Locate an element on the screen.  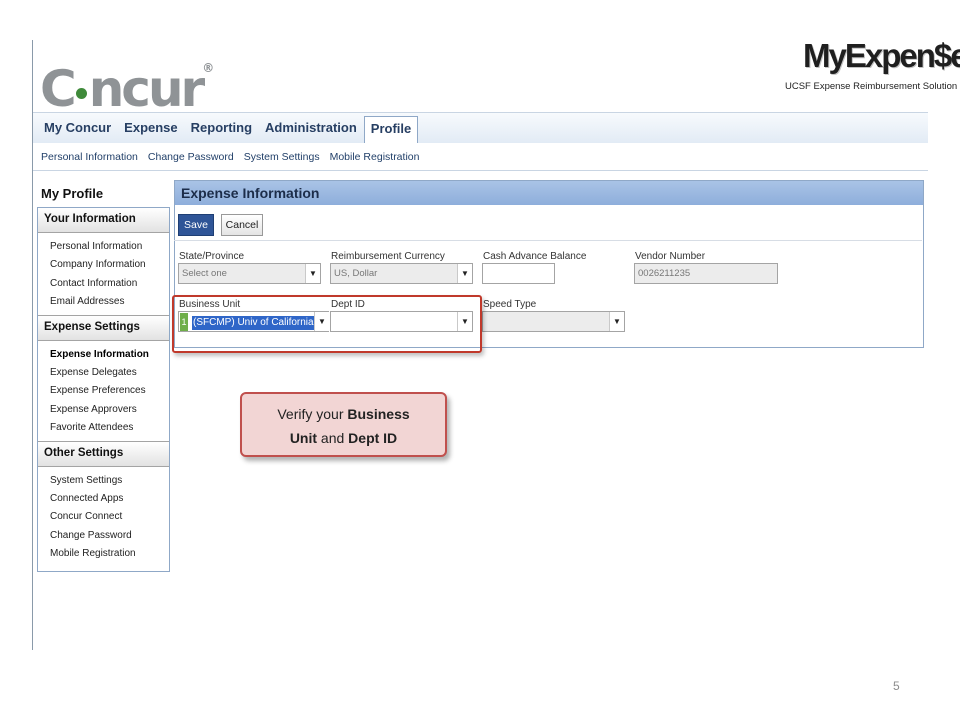
sidebar-section-your-information: Your Information is located at coordinates (103, 220).